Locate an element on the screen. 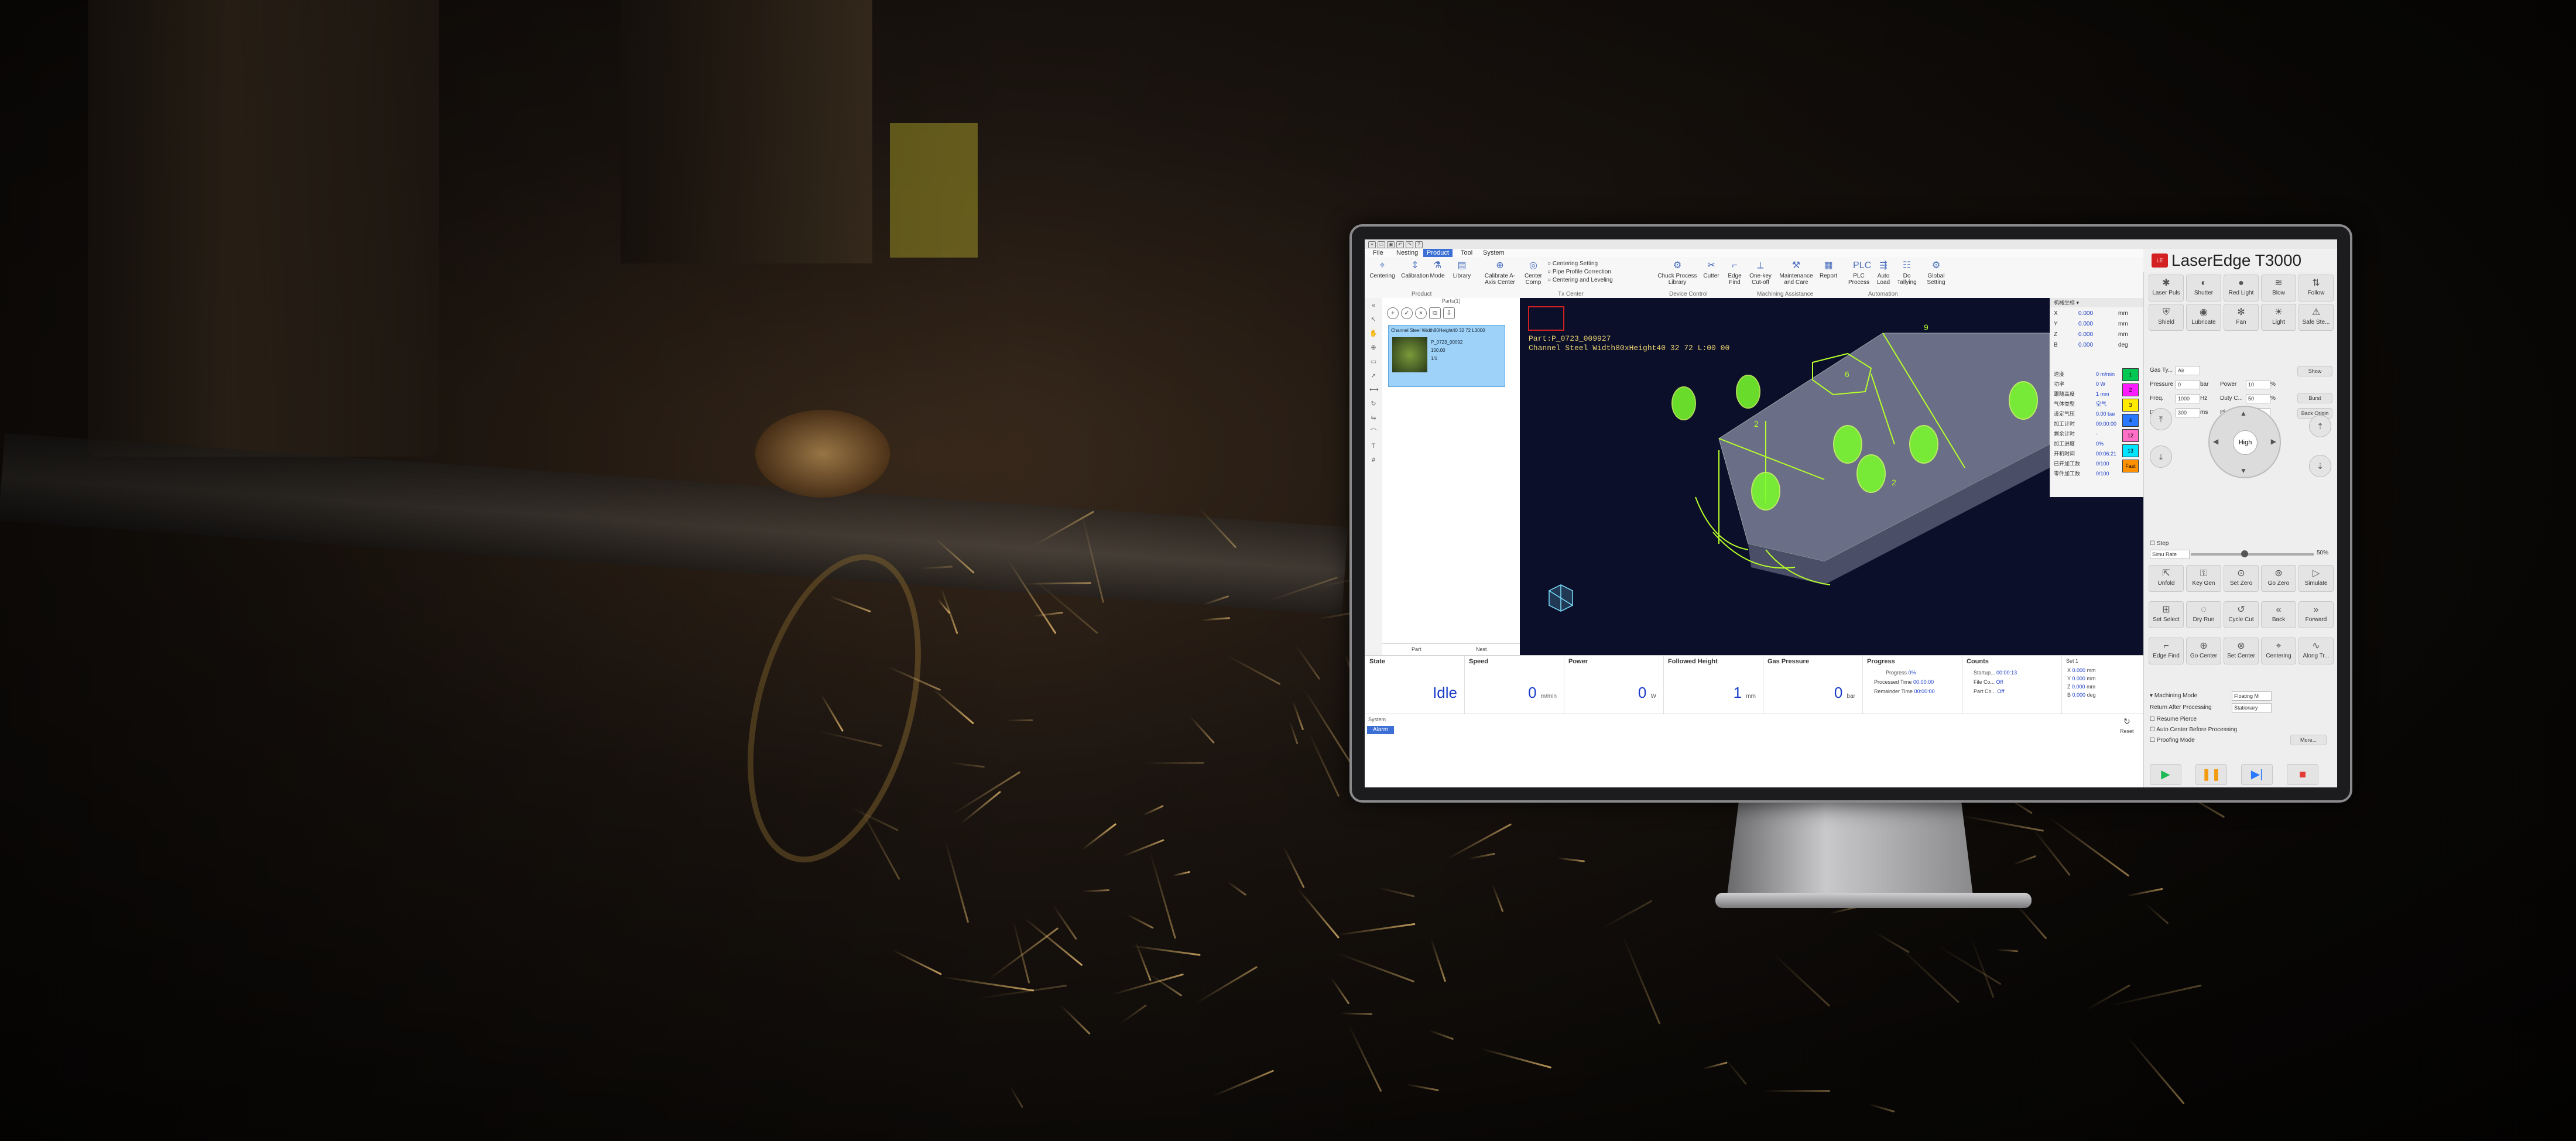 Image resolution: width=2576 pixels, height=1141 pixels. field-input: 0 is located at coordinates (2188, 384).